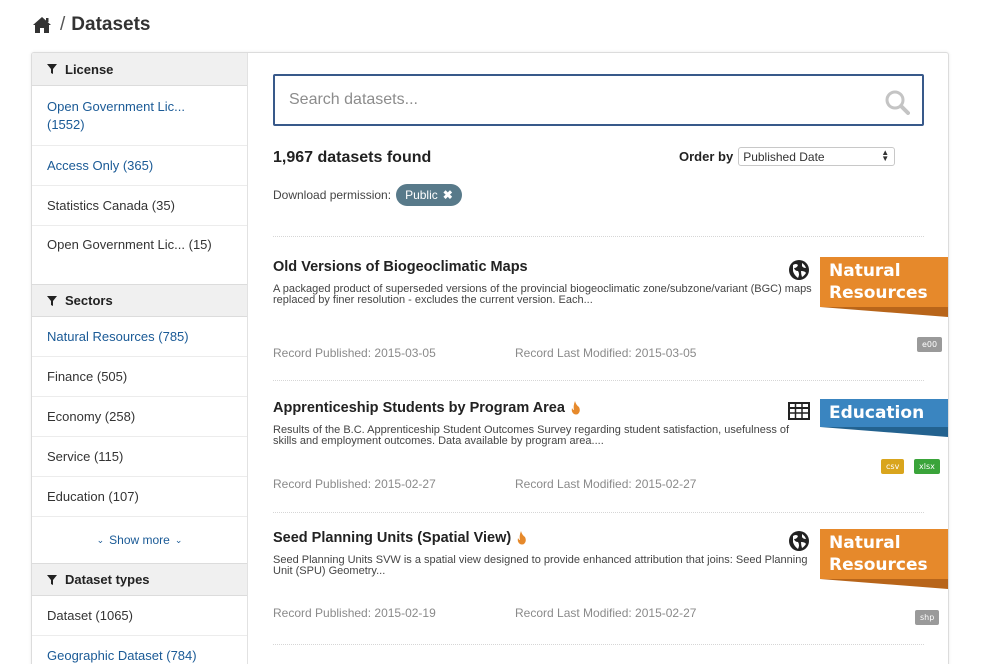 This screenshot has width=985, height=664. What do you see at coordinates (606, 353) in the screenshot?
I see `record-modified: Record Last Modified: 2015-03-05` at bounding box center [606, 353].